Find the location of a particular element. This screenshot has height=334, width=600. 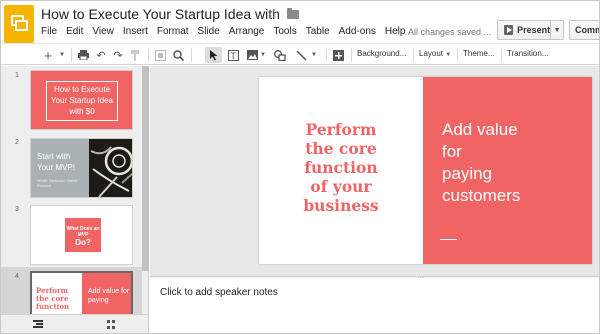

print-icon is located at coordinates (83, 55).